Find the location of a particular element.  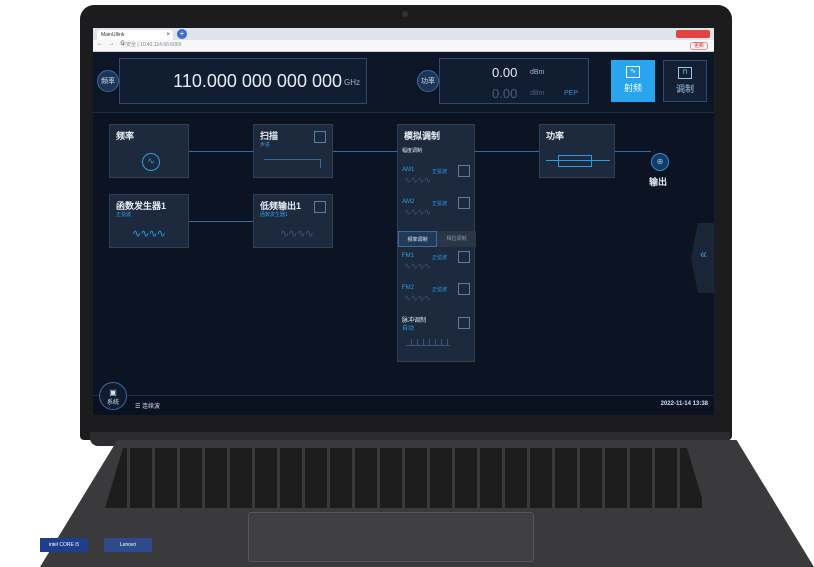

fm1-kind: 正弦波 is located at coordinates (440, 258).